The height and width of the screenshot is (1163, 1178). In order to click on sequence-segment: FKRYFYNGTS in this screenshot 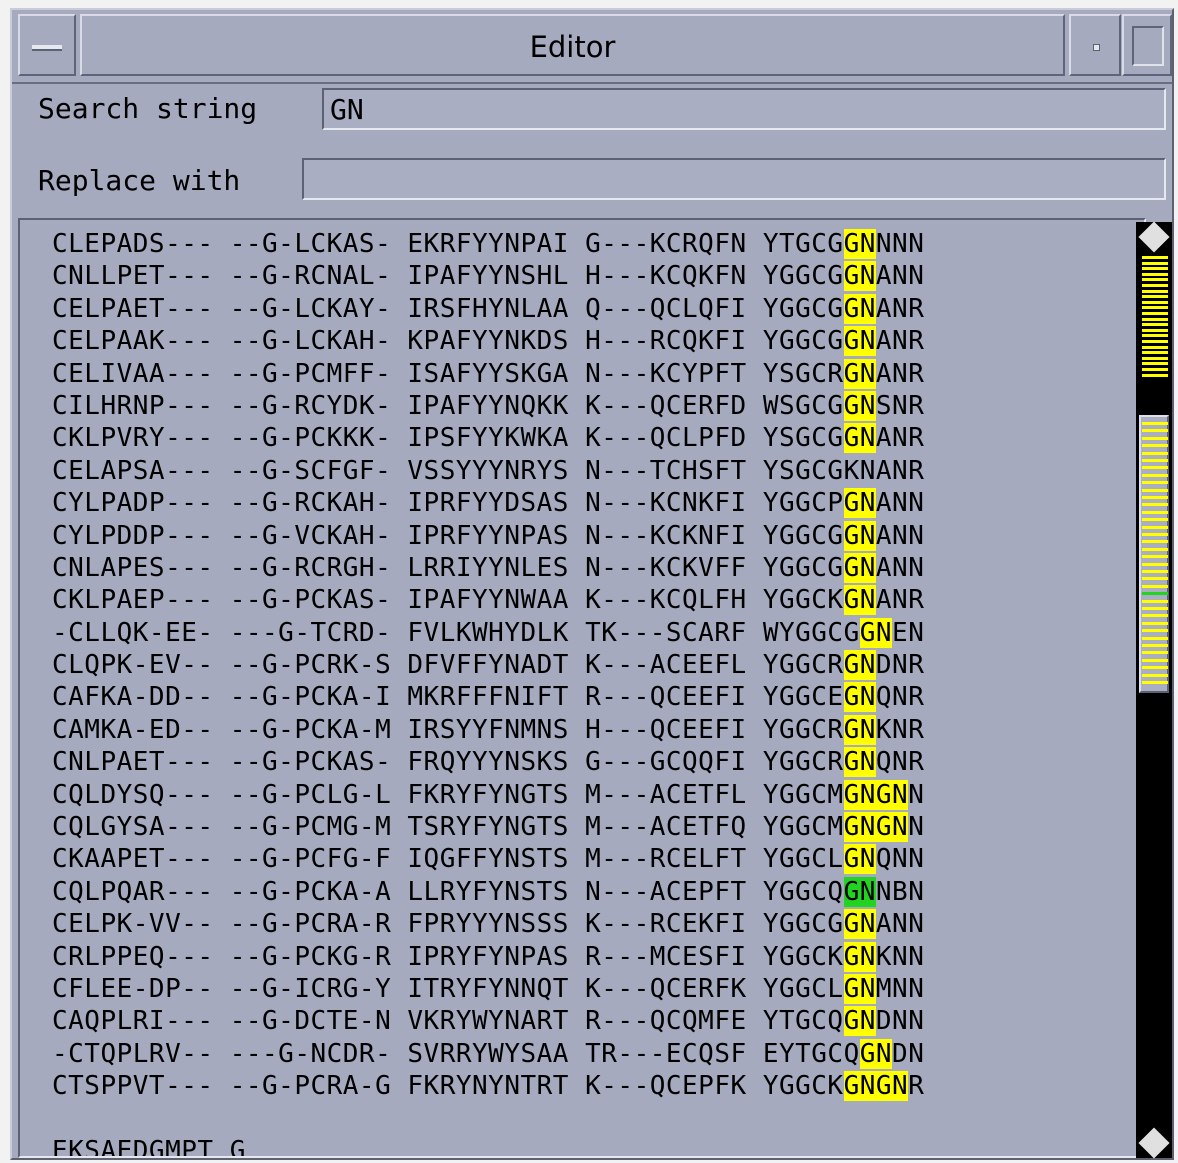, I will do `click(488, 794)`.